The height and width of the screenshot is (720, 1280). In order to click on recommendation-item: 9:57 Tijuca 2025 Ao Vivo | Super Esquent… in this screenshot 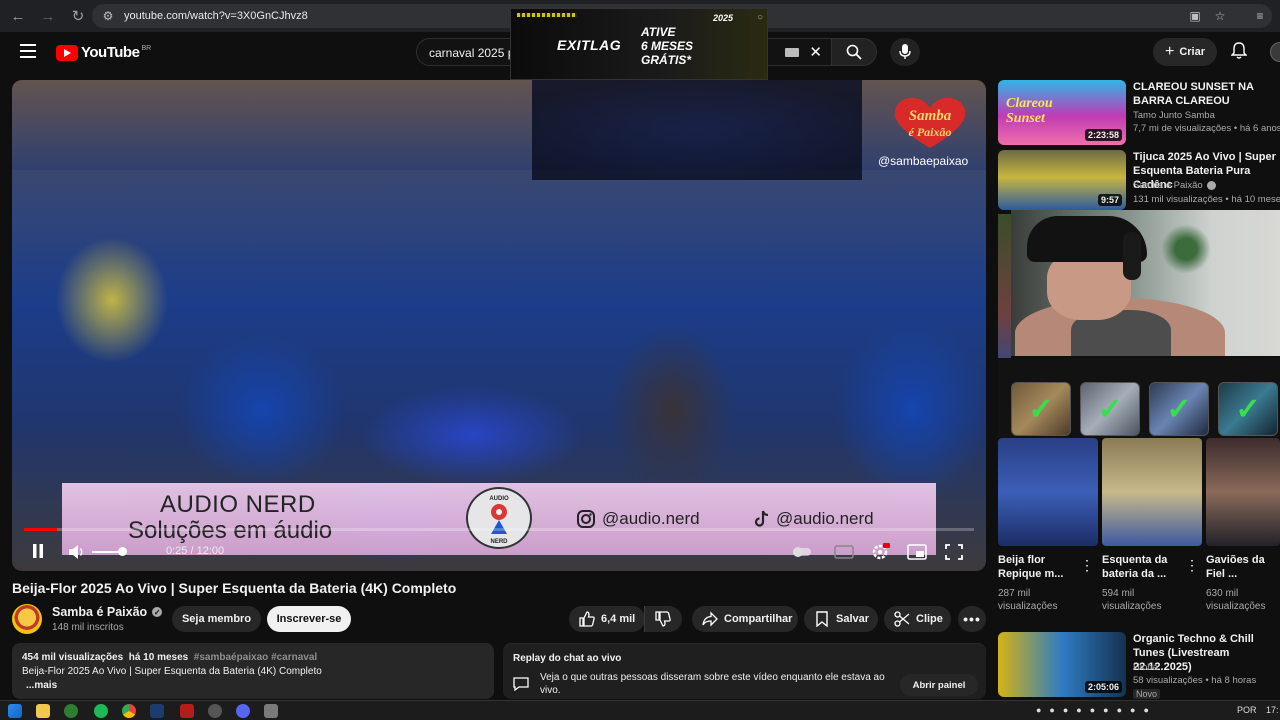, I will do `click(1139, 180)`.